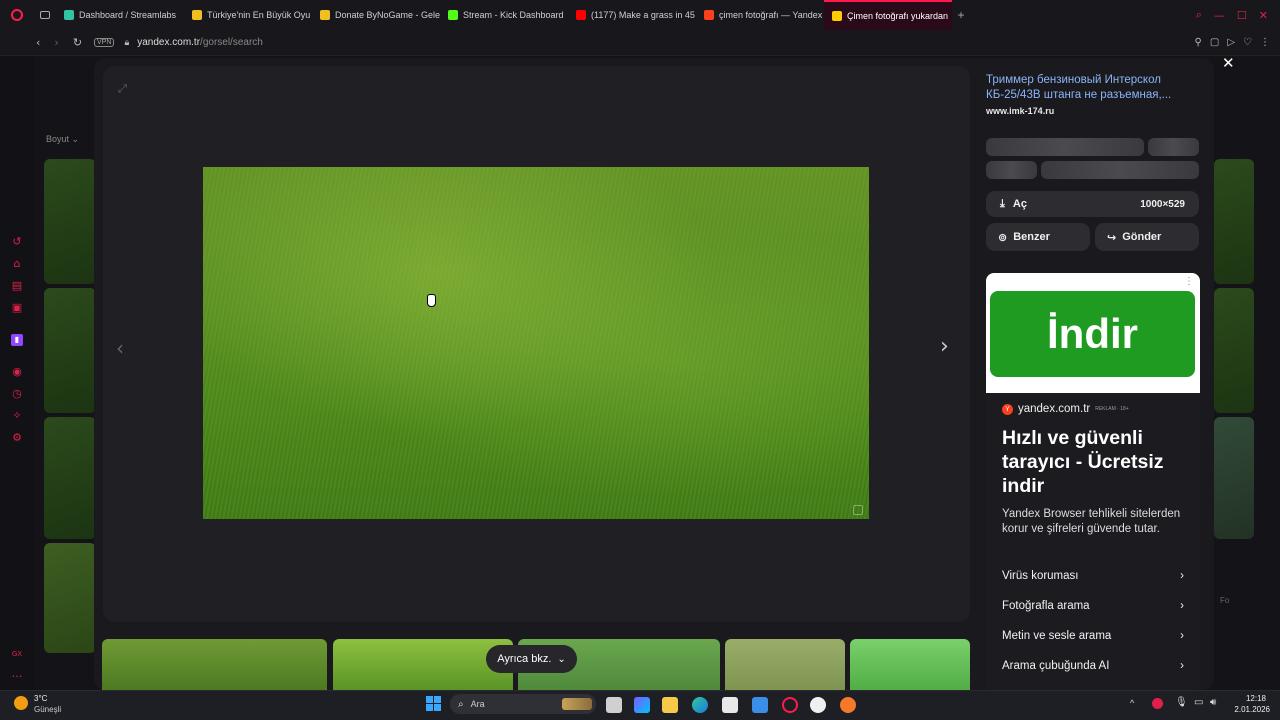  What do you see at coordinates (1219, 15) in the screenshot?
I see `minimize-icon: —` at bounding box center [1219, 15].